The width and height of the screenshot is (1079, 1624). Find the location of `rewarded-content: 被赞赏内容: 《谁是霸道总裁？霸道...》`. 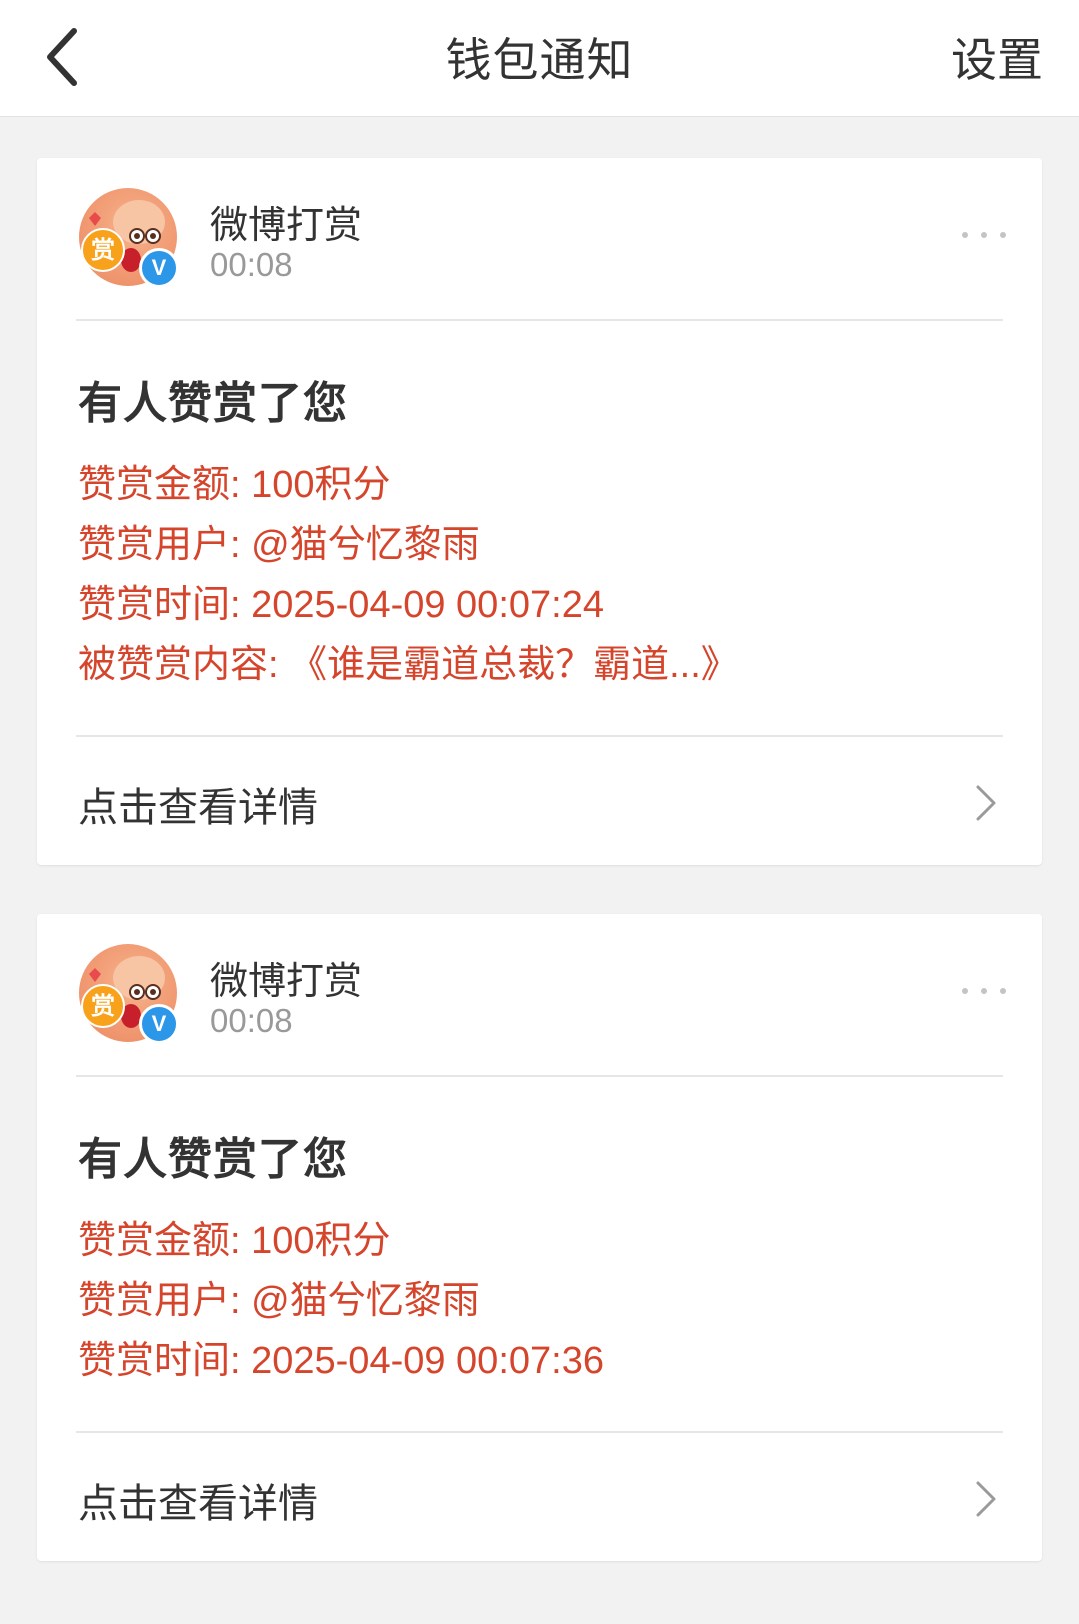

rewarded-content: 被赞赏内容: 《谁是霸道总裁？霸道...》 is located at coordinates (408, 665).